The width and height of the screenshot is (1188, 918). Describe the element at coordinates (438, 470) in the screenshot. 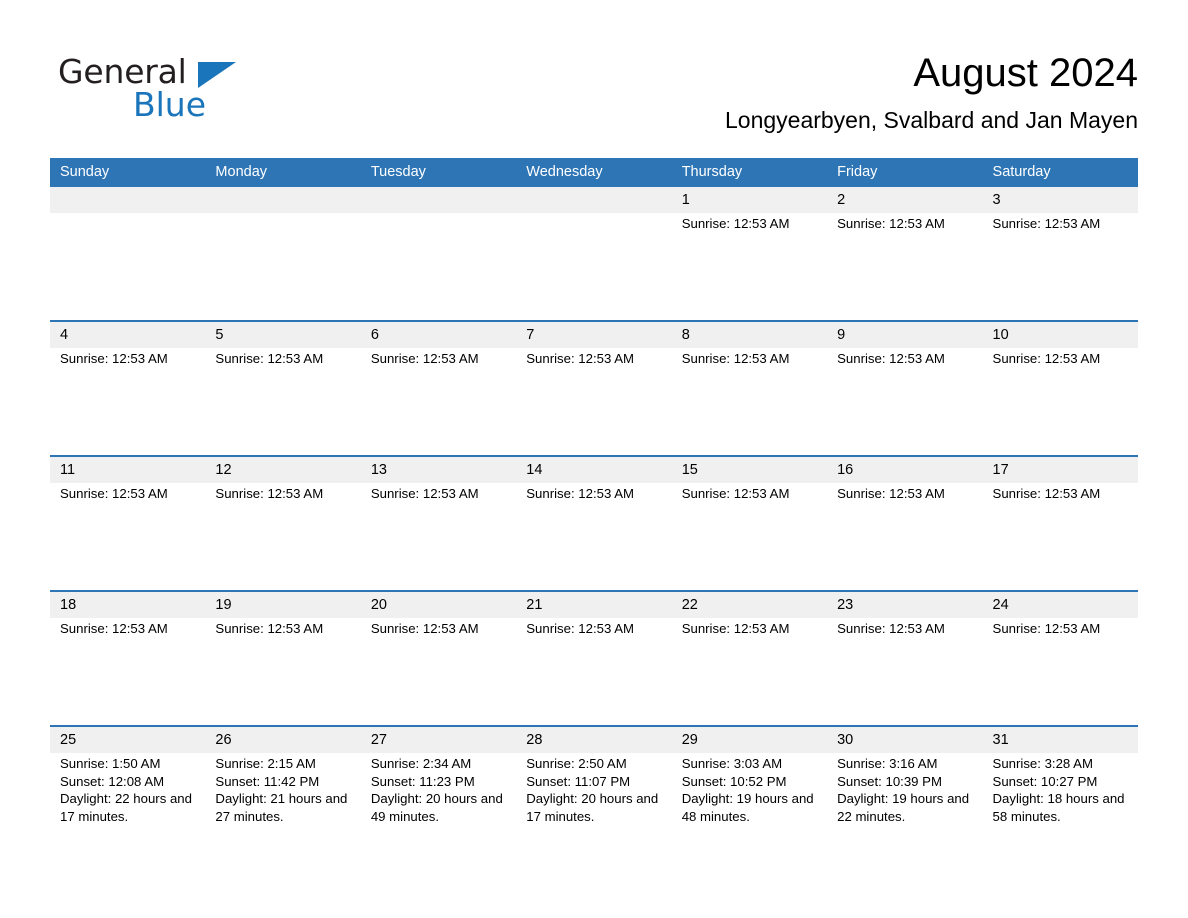

I see `day-number-band: 13` at that location.